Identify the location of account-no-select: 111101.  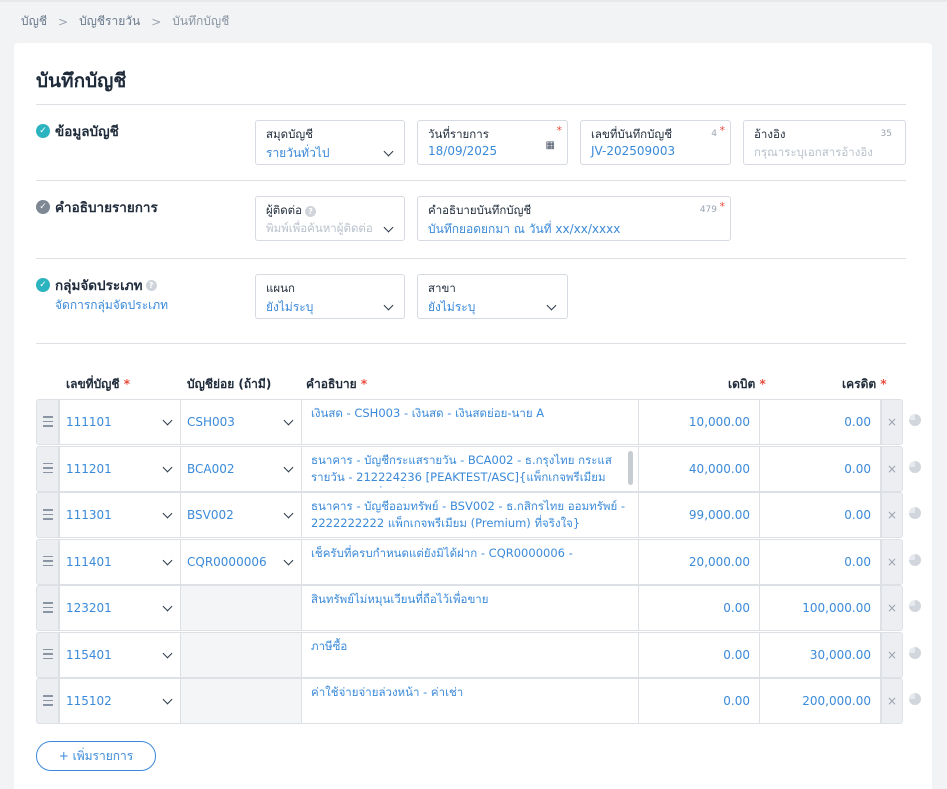
(120, 422).